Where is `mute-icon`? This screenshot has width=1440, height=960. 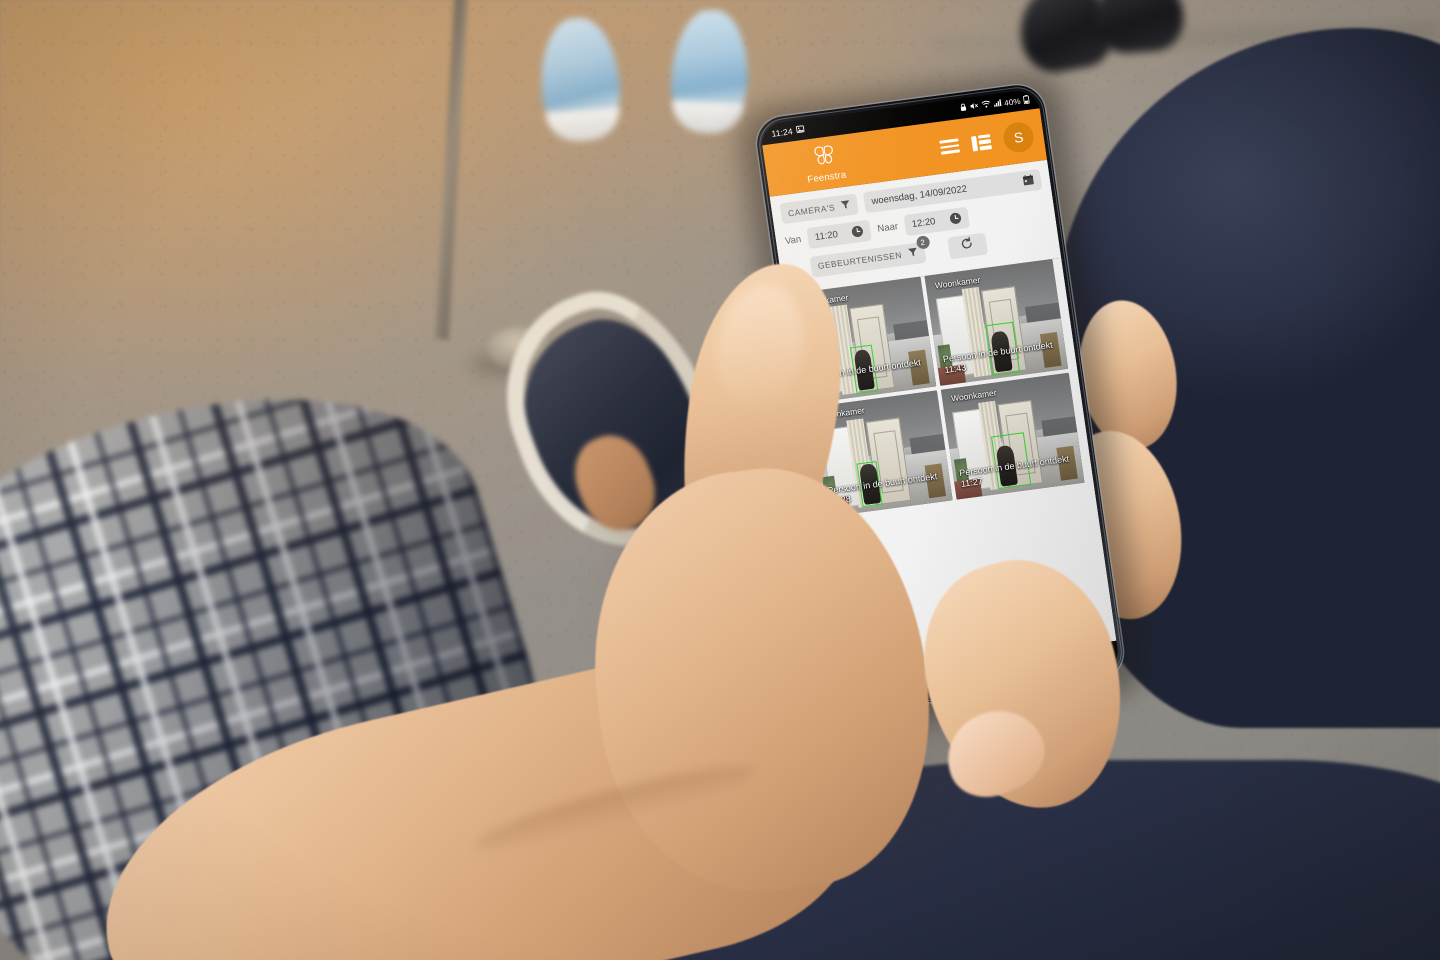 mute-icon is located at coordinates (974, 106).